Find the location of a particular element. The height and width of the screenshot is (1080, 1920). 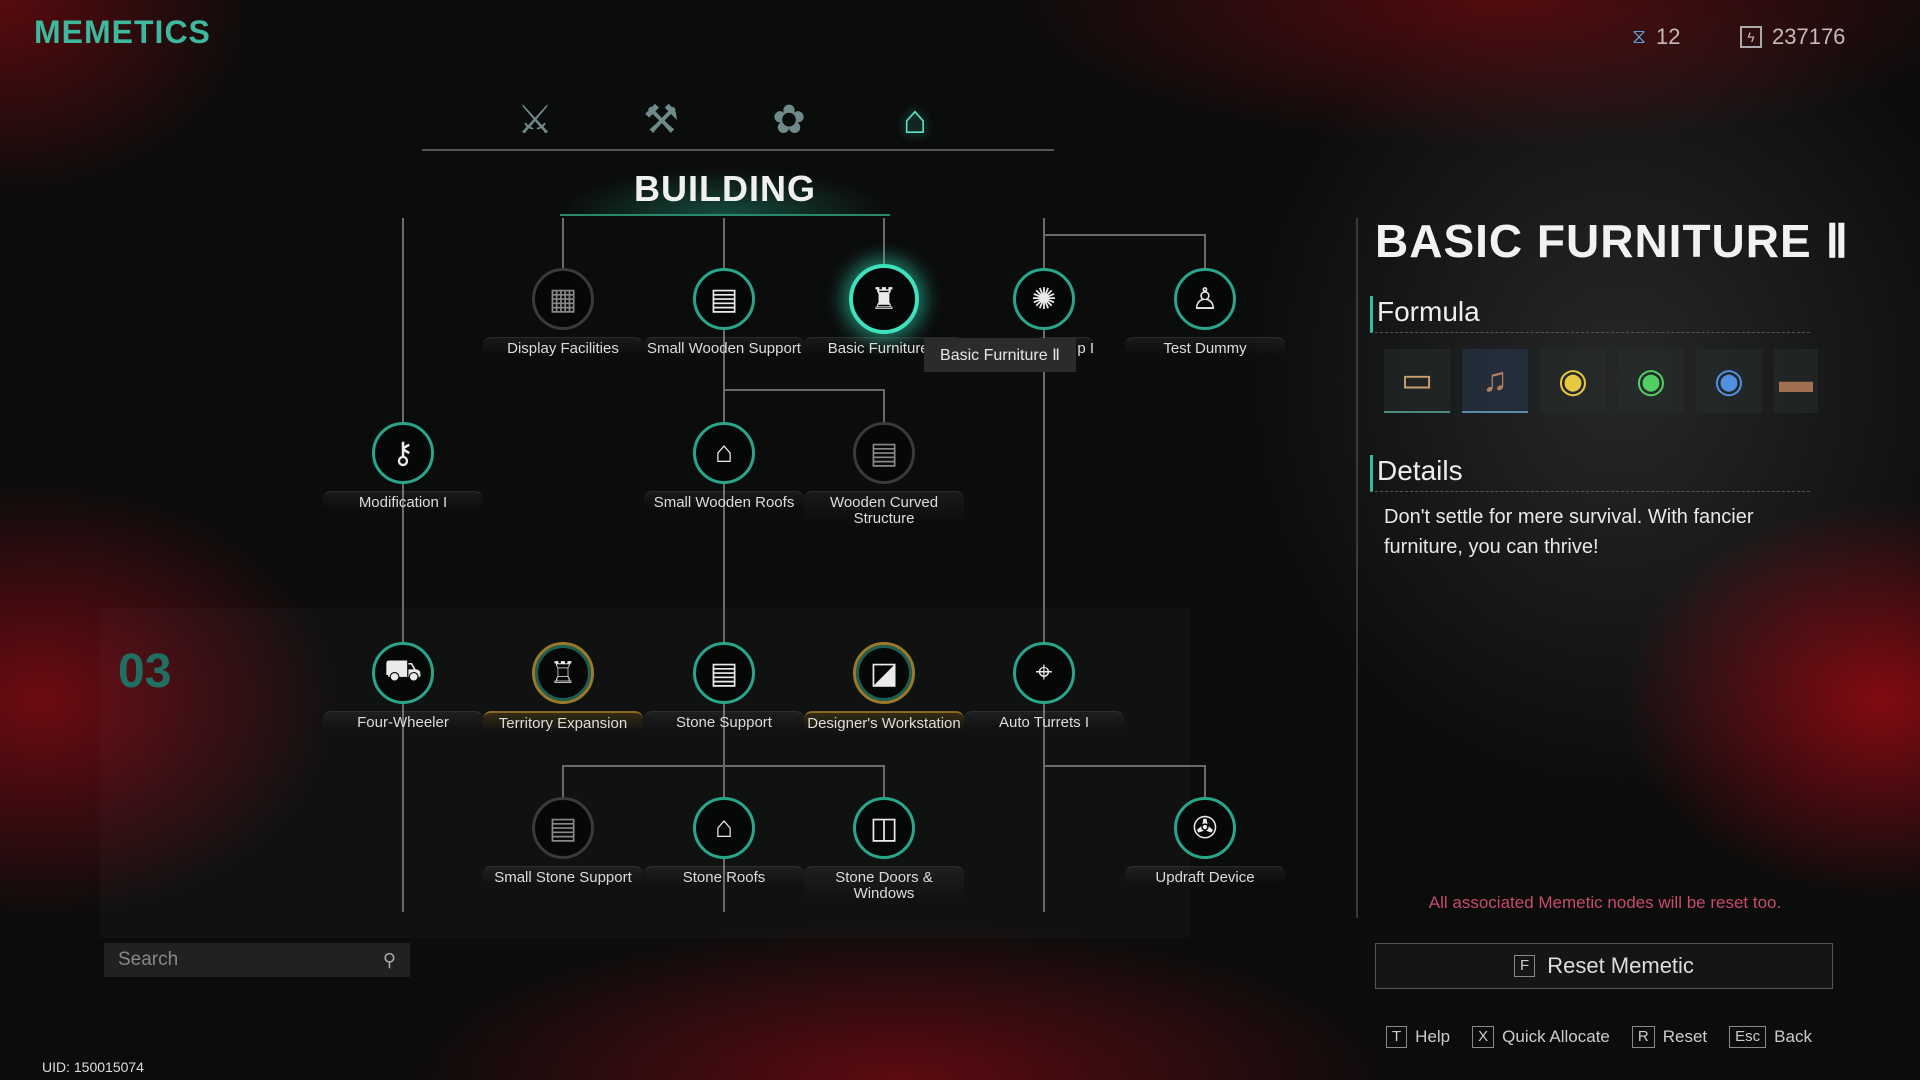

app-title: MEMETICS is located at coordinates (122, 32).